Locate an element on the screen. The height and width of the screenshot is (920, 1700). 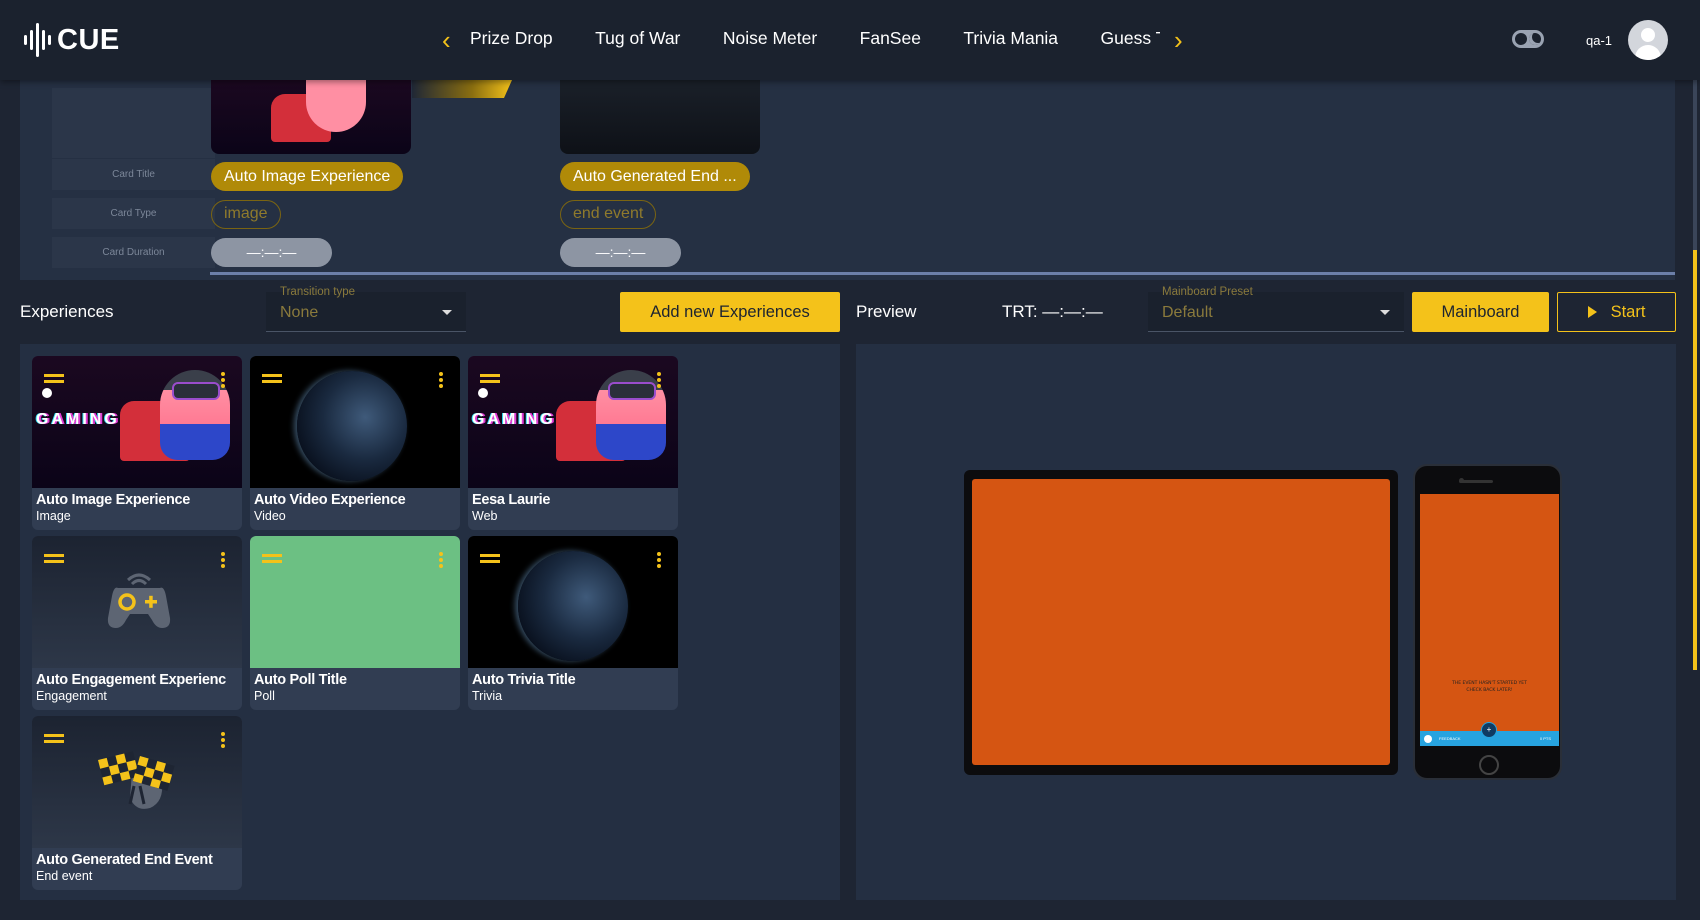
page-scrollbar-thumb is located at coordinates (1695, 460).